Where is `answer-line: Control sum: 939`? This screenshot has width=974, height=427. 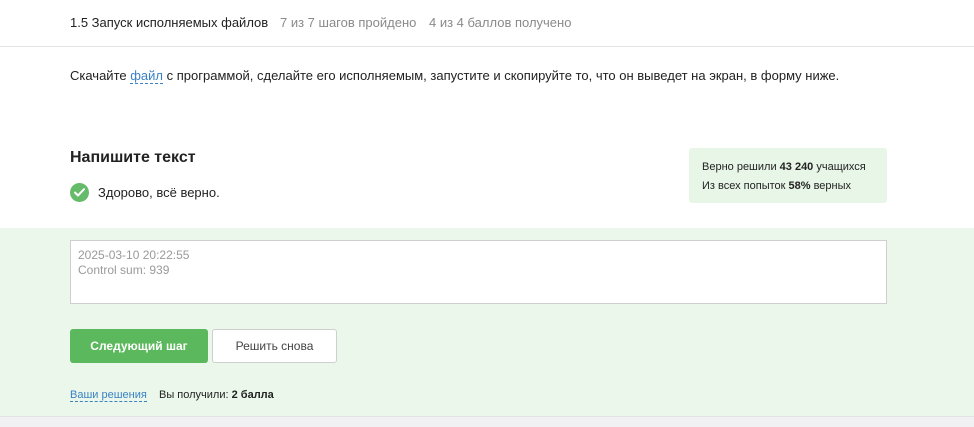 answer-line: Control sum: 939 is located at coordinates (124, 270).